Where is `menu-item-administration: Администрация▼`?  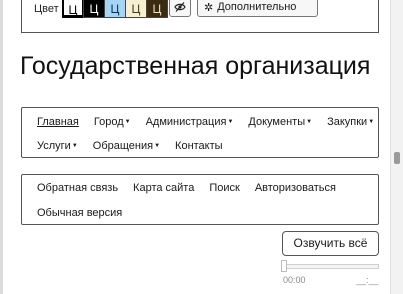 menu-item-administration: Администрация▼ is located at coordinates (190, 122).